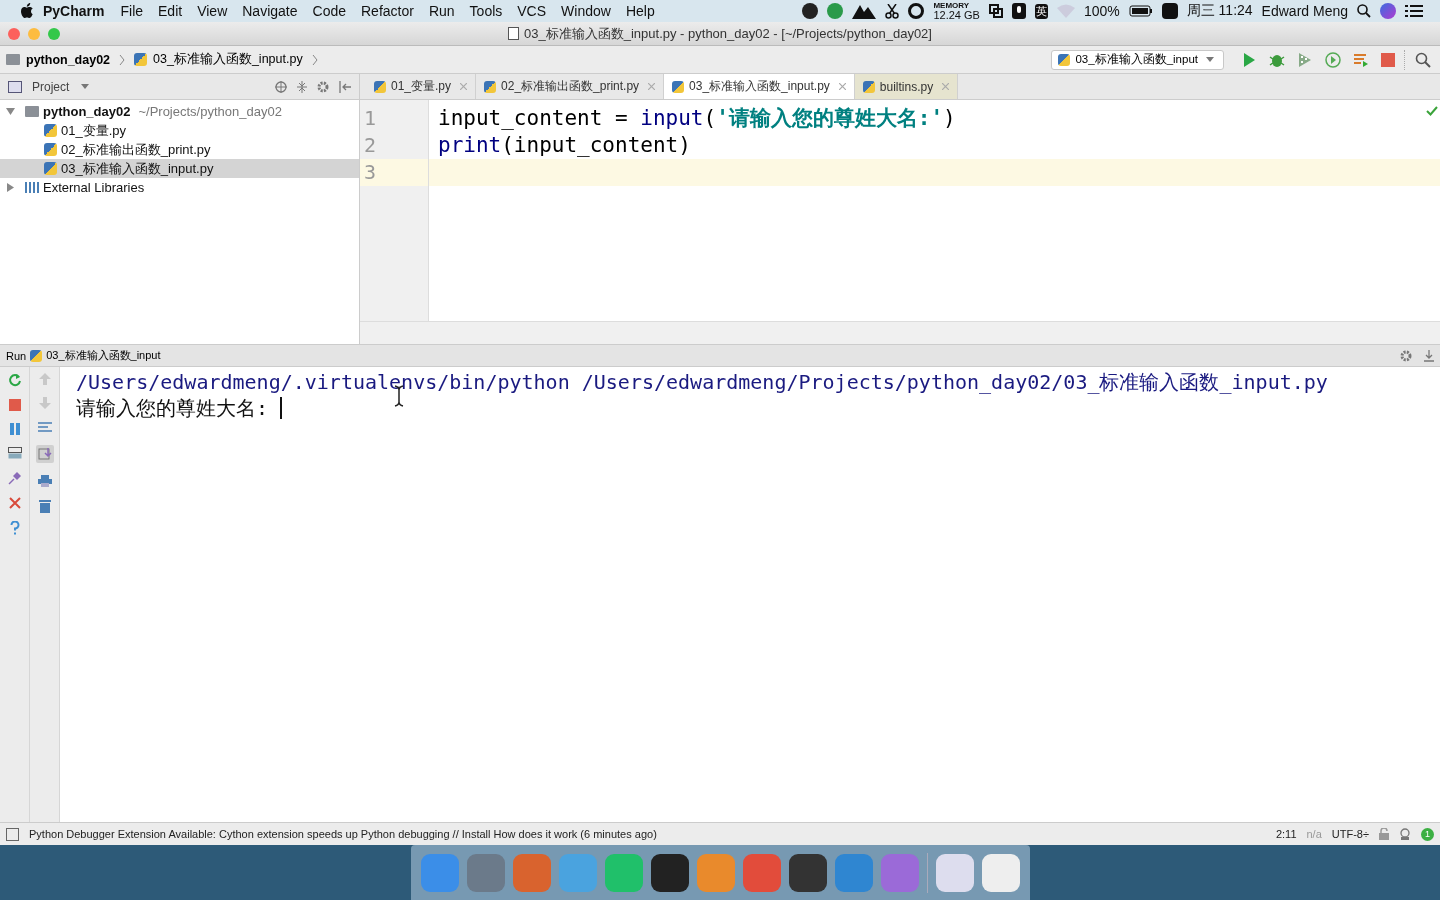  I want to click on panel-toggle-icon, so click(12, 834).